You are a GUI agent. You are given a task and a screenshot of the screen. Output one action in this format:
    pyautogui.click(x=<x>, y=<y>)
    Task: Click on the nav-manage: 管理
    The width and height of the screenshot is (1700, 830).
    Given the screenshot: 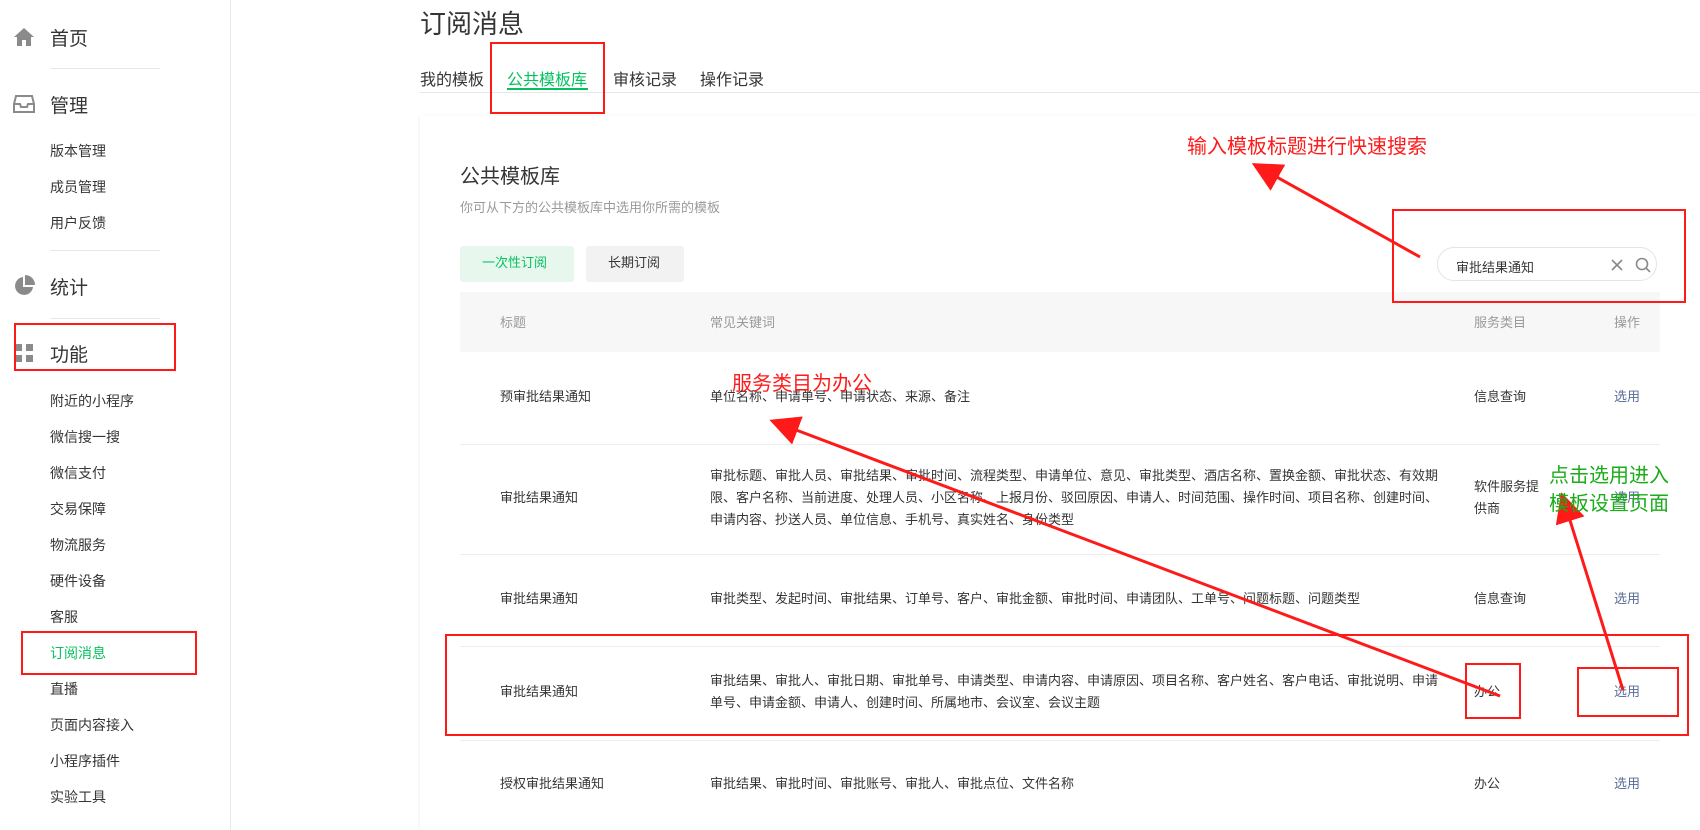 What is the action you would take?
    pyautogui.click(x=112, y=104)
    